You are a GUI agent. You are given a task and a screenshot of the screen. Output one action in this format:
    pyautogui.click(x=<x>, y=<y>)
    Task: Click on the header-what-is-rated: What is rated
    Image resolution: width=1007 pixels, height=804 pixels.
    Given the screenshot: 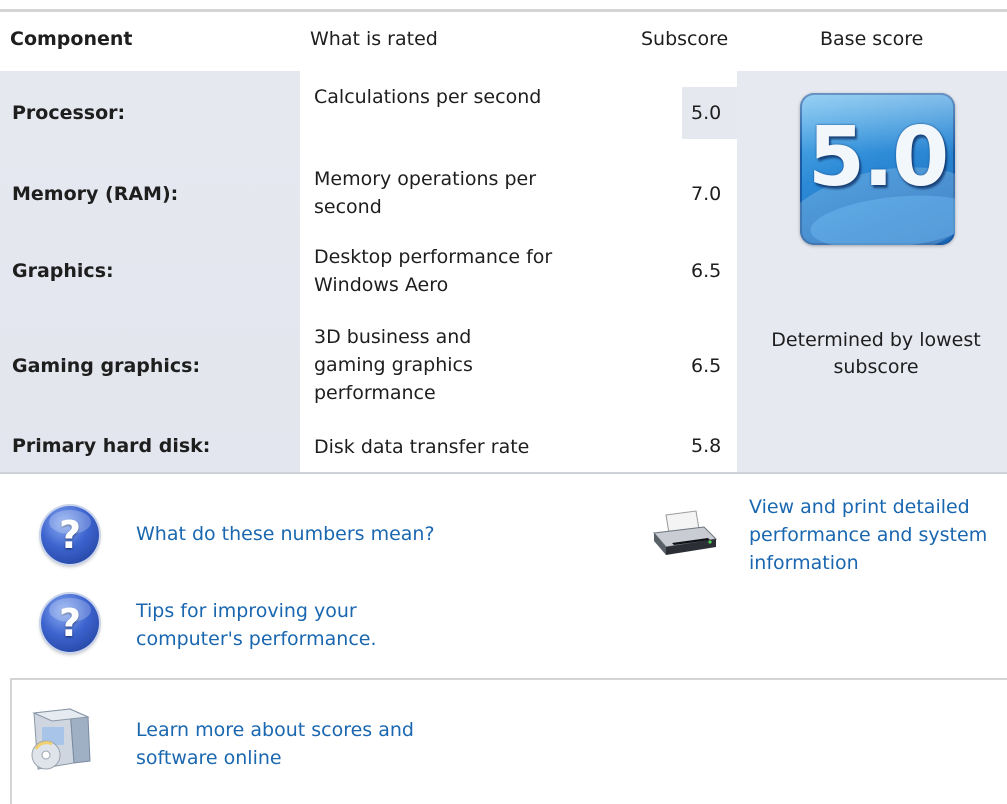 What is the action you would take?
    pyautogui.click(x=374, y=39)
    